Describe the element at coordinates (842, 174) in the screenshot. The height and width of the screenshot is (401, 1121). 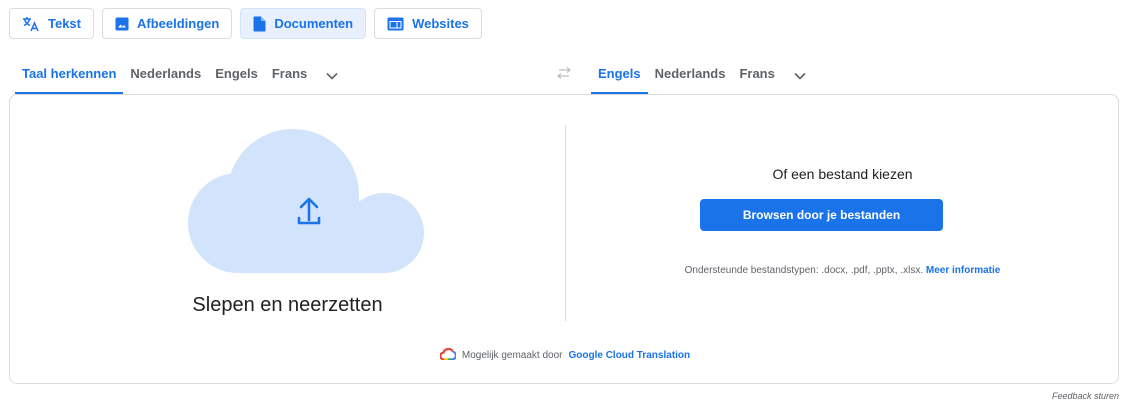
I see `choose-file-text: Of een bestand kiezen` at that location.